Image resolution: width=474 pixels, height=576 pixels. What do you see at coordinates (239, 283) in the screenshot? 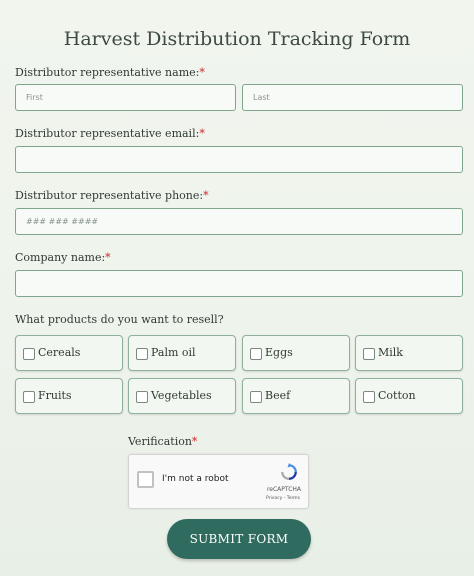
I see `company-field` at bounding box center [239, 283].